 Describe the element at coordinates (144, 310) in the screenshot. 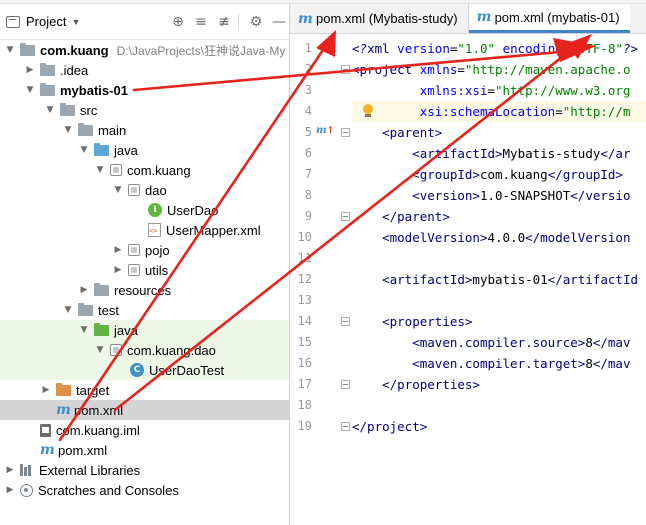

I see `tree-node-test: ▼ test` at that location.